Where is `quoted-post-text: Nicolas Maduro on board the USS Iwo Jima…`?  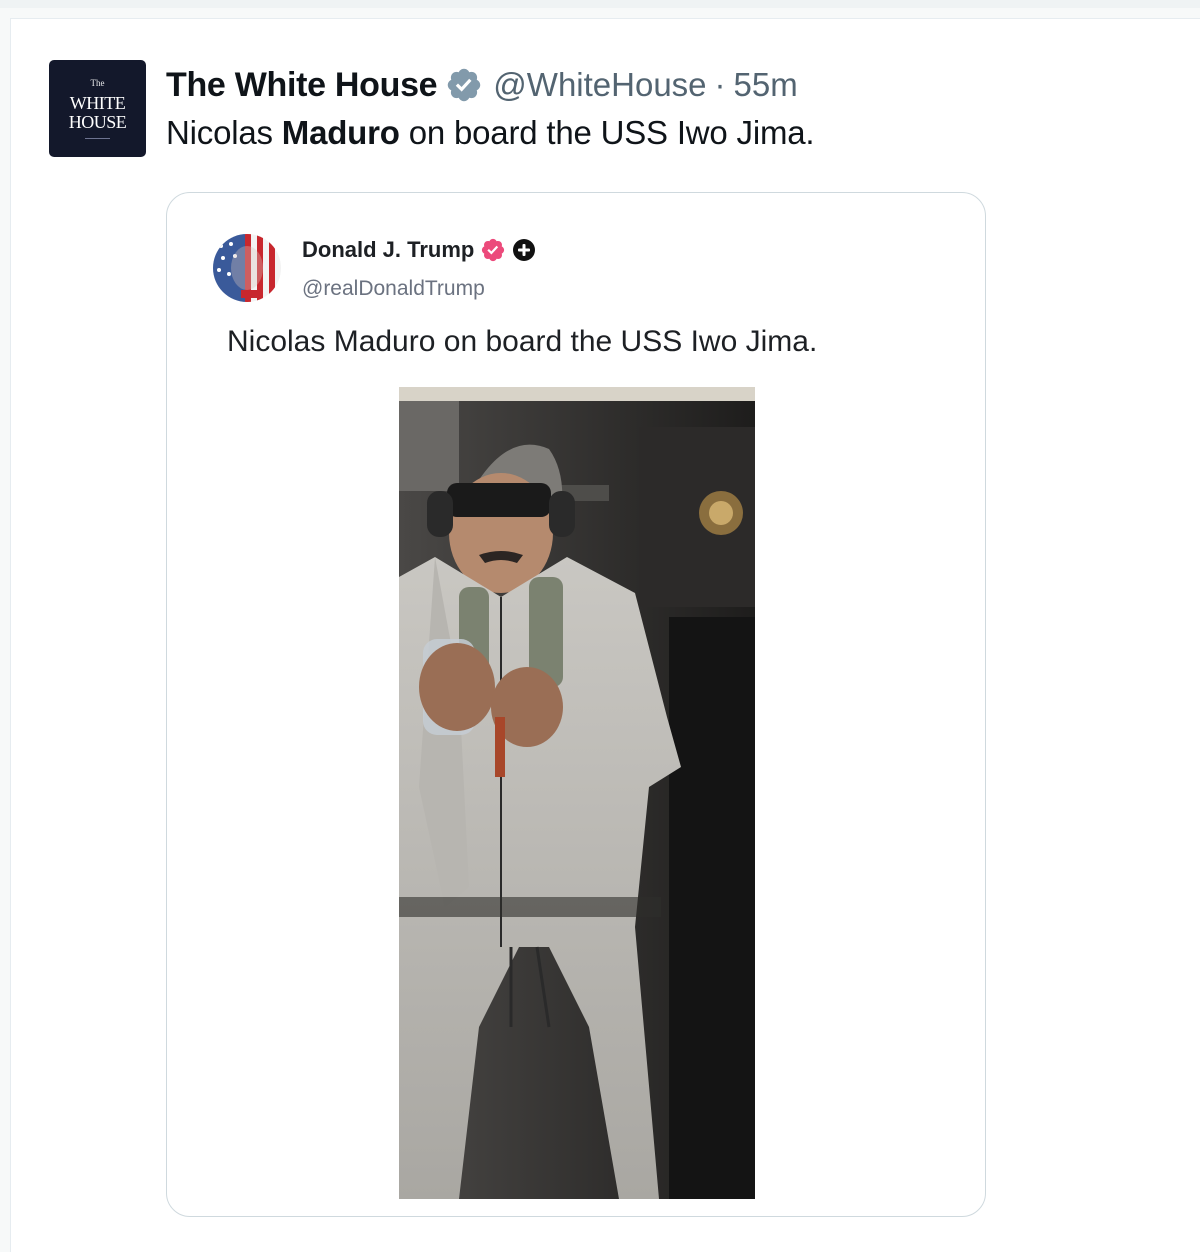
quoted-post-text: Nicolas Maduro on board the USS Iwo Jima… is located at coordinates (522, 341).